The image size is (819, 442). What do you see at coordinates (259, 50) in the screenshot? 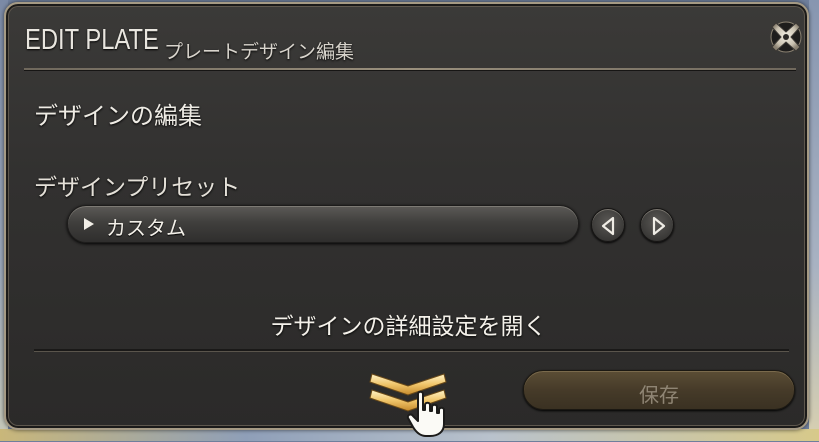
I see `window-subtitle: プレートデザイン編集` at bounding box center [259, 50].